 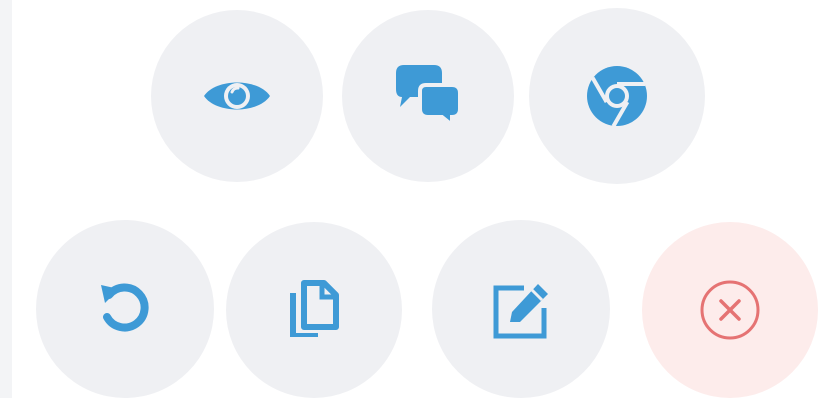 I want to click on close-button, so click(x=730, y=310).